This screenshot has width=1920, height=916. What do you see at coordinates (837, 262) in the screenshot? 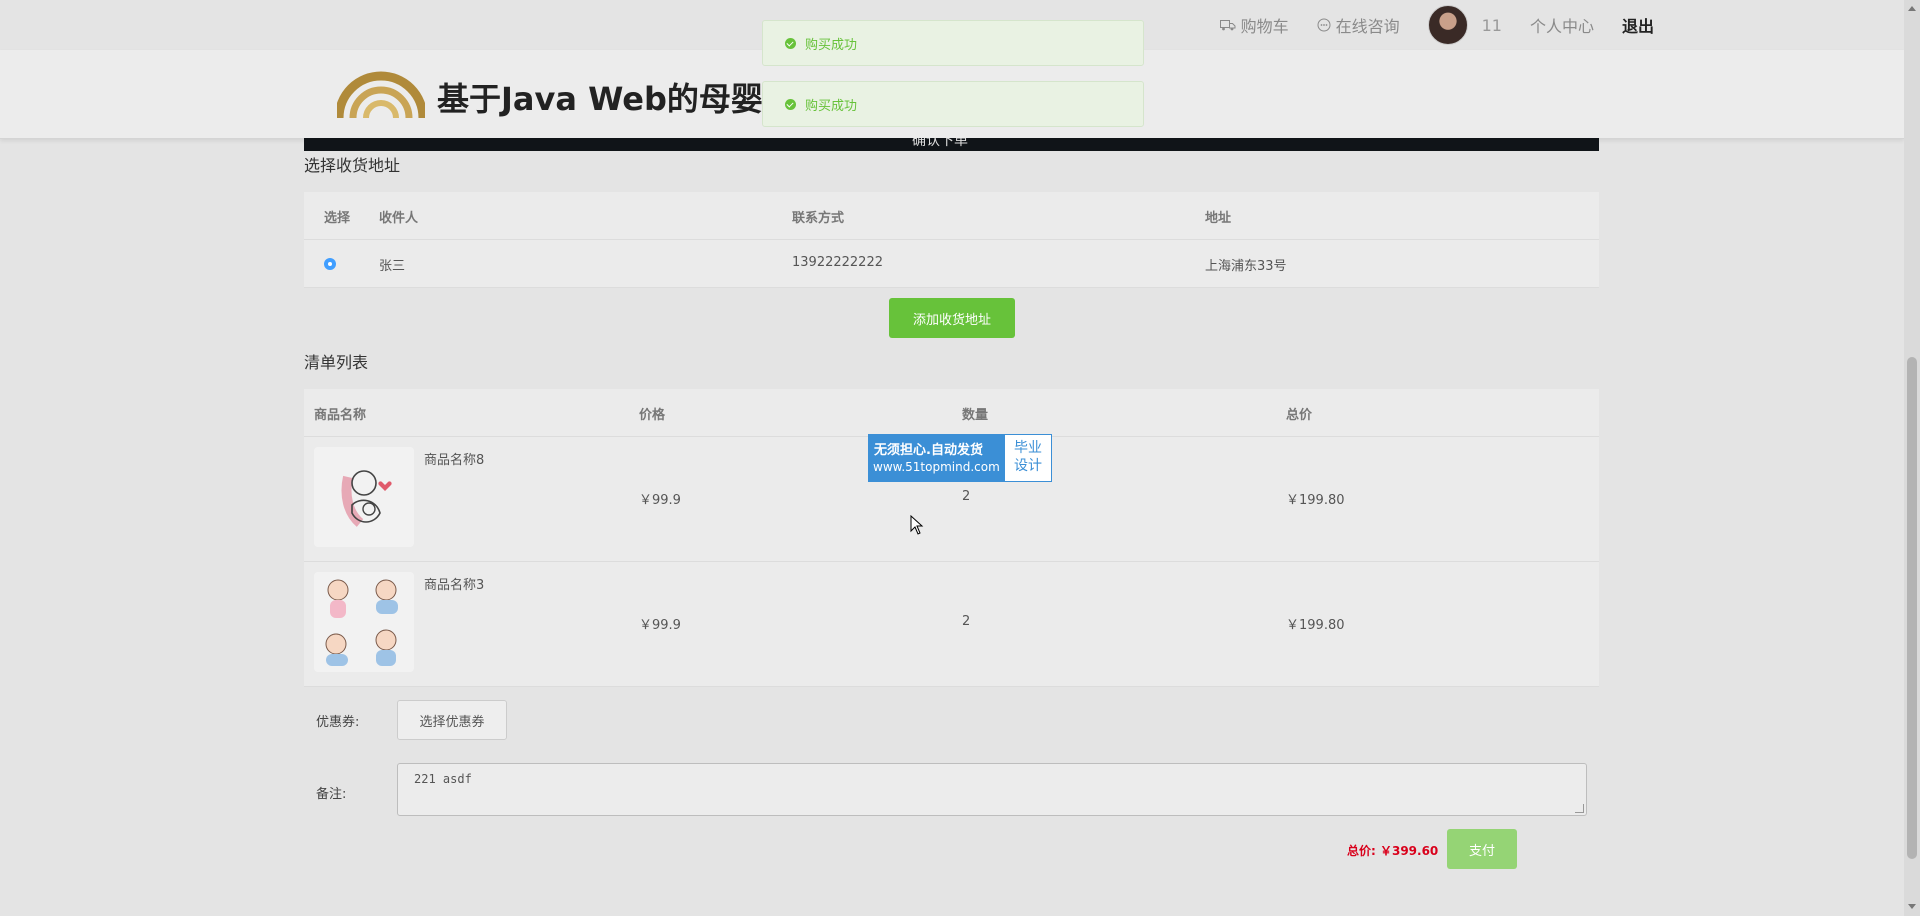
I see `recipient-phone: 13922222222` at bounding box center [837, 262].